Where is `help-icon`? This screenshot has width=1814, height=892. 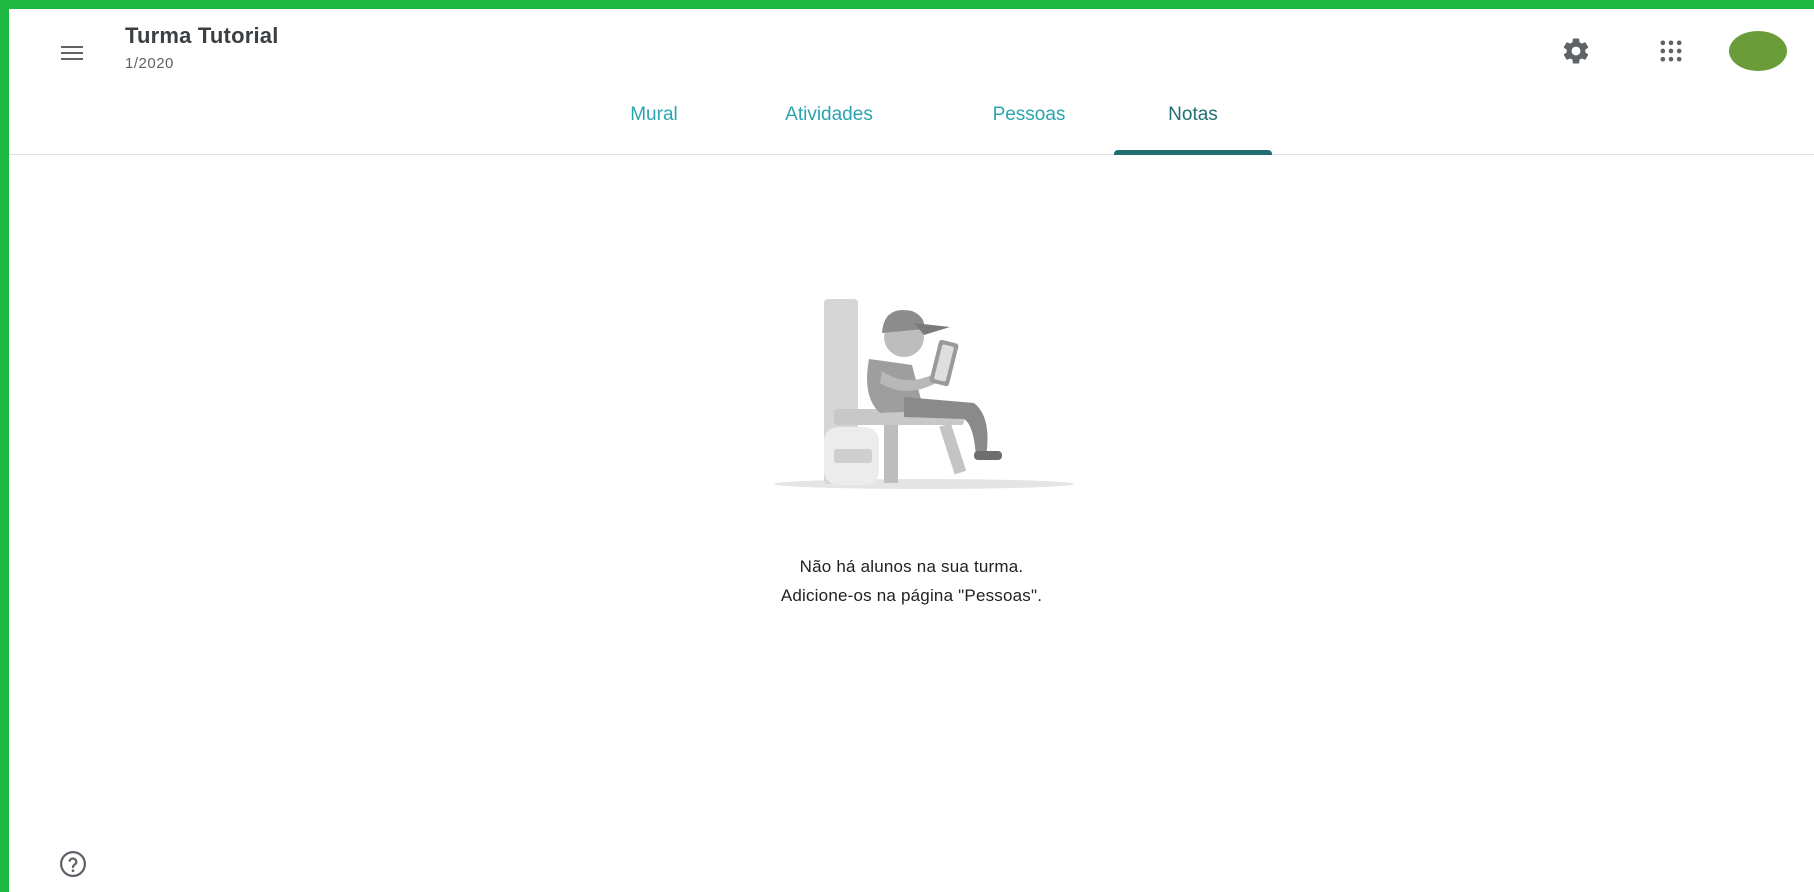
help-icon is located at coordinates (73, 864).